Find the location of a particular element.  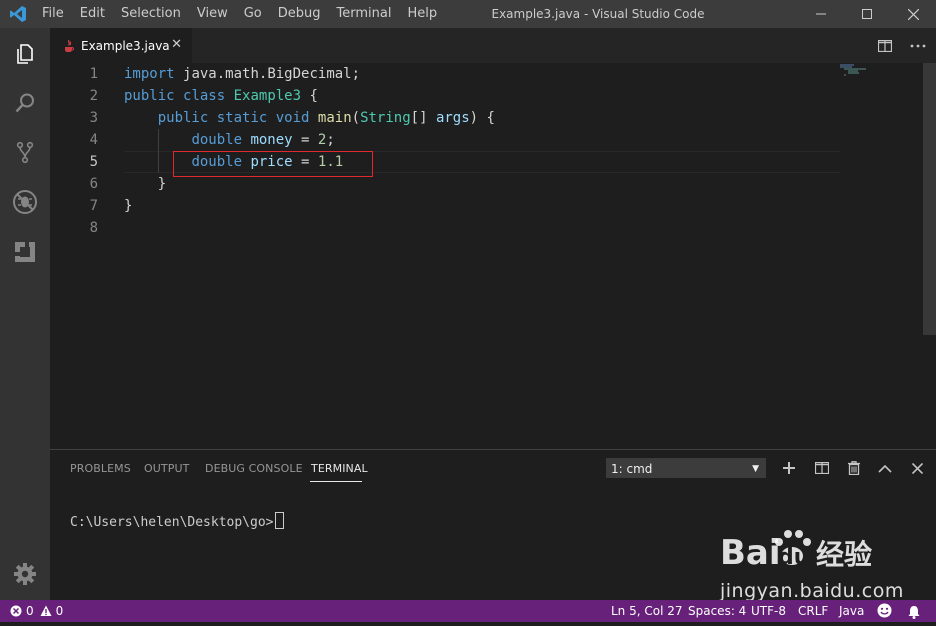

terminal-select-value: 1: cmd is located at coordinates (632, 469).